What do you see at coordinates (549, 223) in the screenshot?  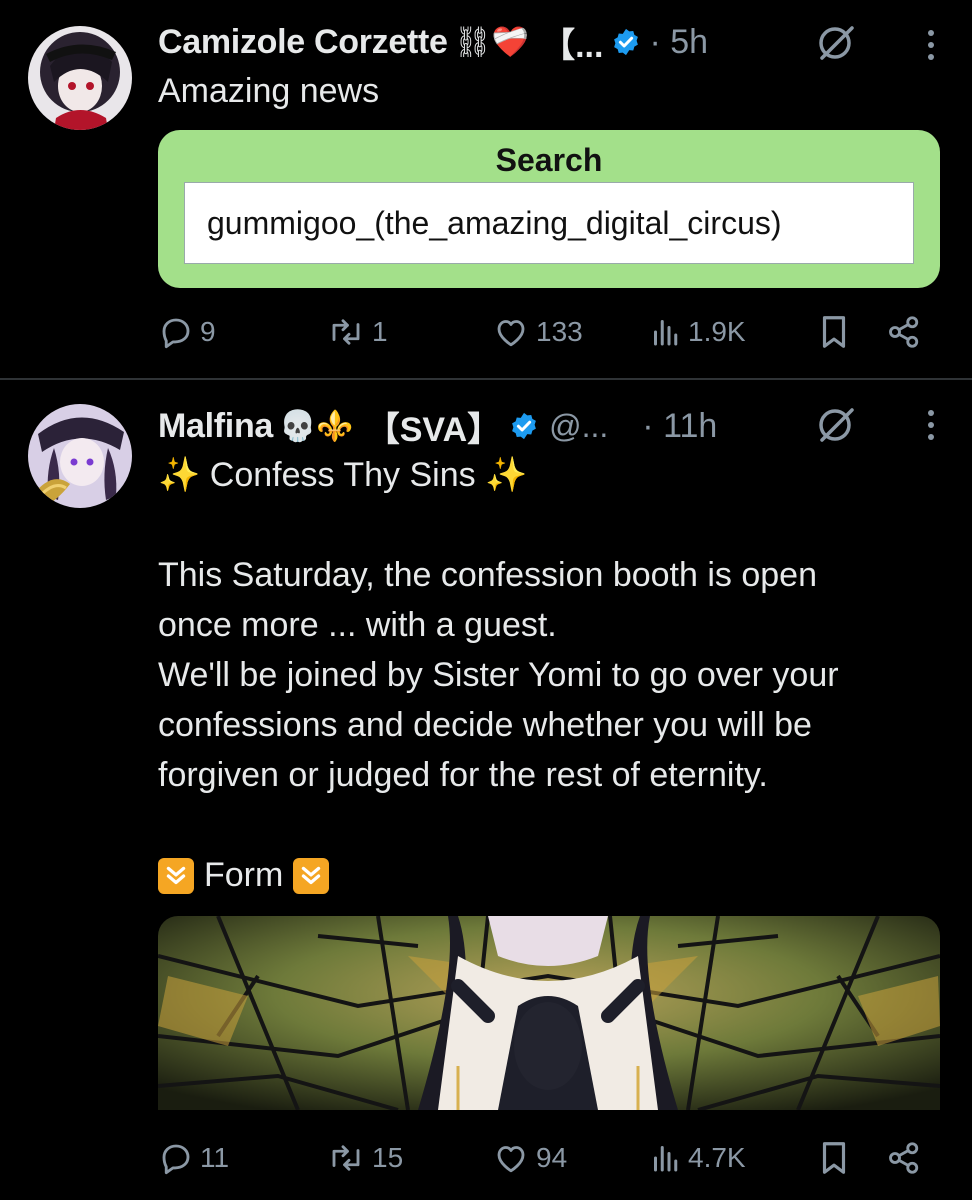 I see `search-card-query: gummigoo_(the_amazing_digital_circus)` at bounding box center [549, 223].